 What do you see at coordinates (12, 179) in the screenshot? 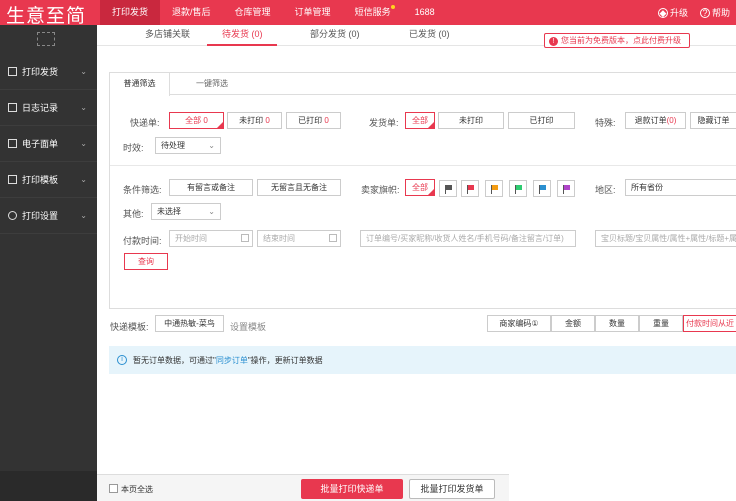
I see `template-icon` at bounding box center [12, 179].